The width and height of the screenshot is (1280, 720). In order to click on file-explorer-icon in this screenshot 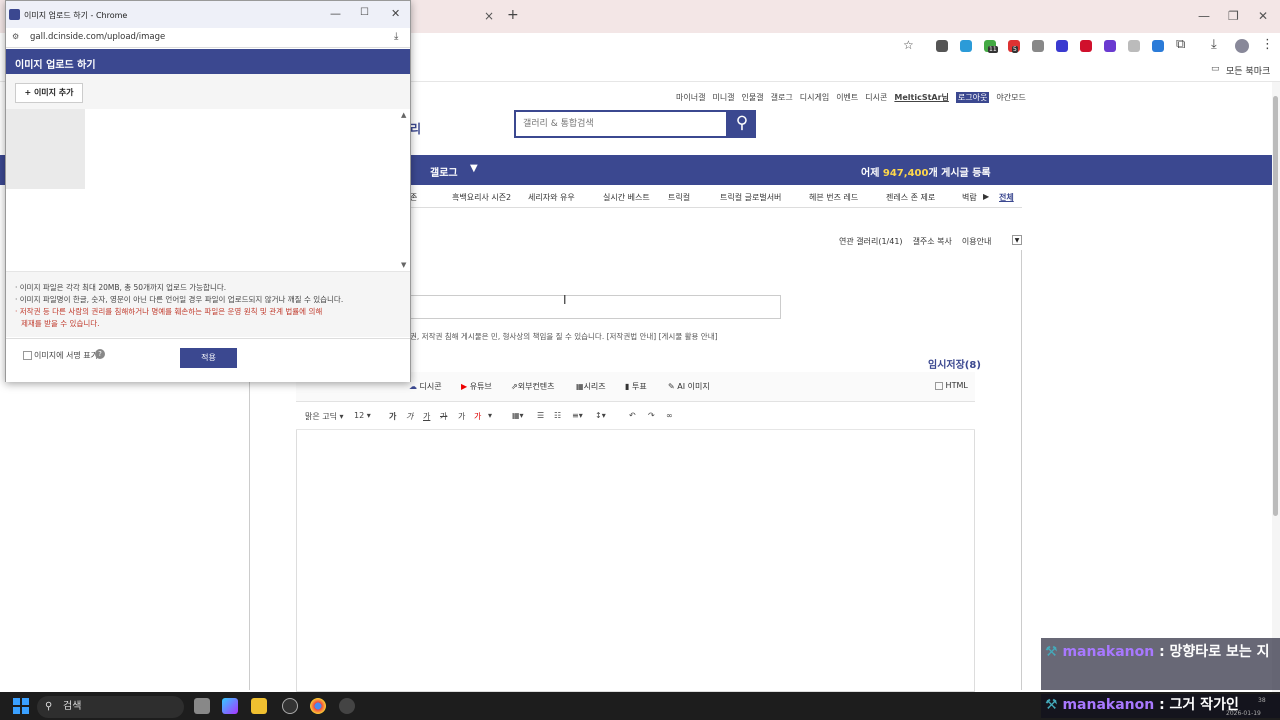, I will do `click(259, 706)`.